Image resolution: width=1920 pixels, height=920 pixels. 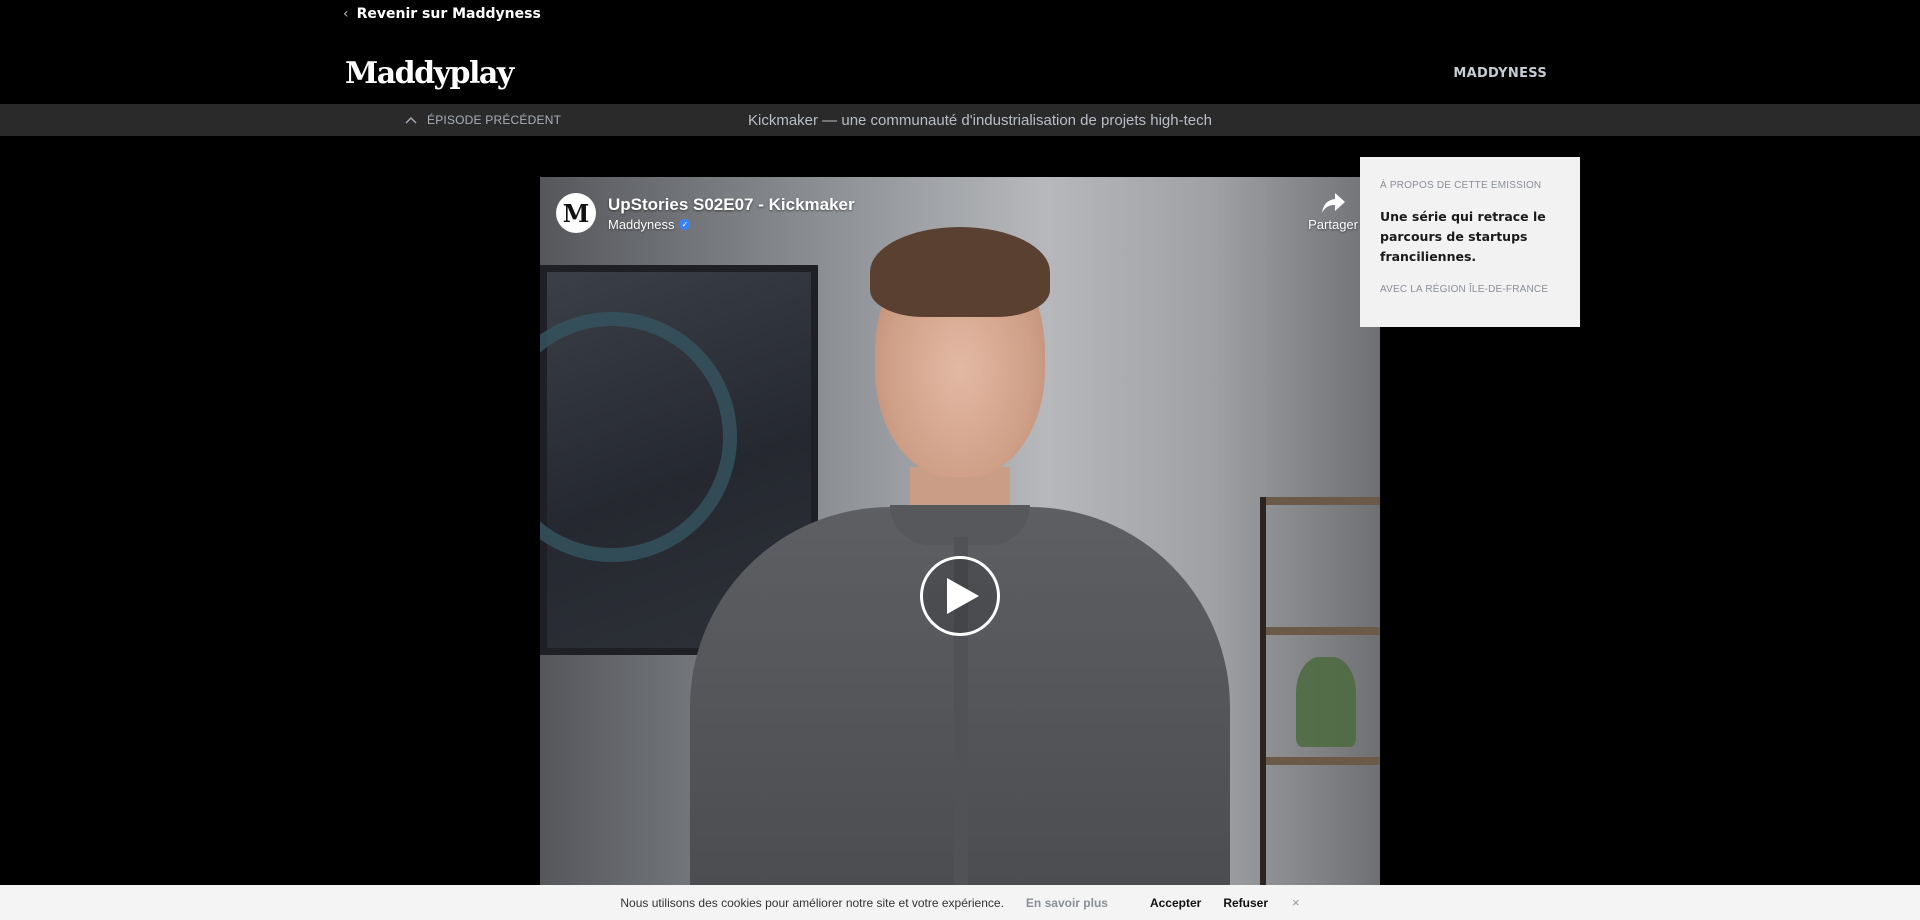 I want to click on cookie-accept-button: Accepter, so click(x=1175, y=903).